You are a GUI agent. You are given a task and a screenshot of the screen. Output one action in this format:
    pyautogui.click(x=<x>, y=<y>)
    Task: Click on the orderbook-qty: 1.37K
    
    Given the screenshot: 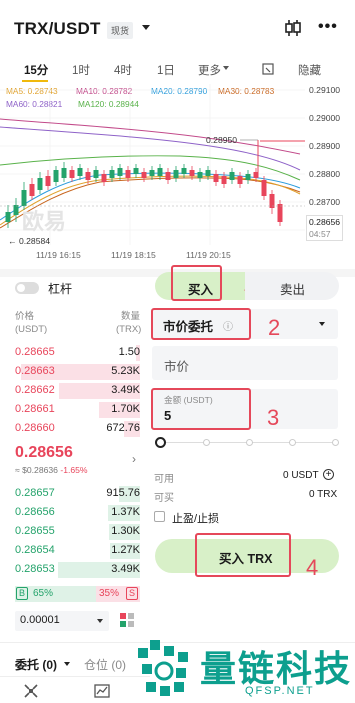 What is the action you would take?
    pyautogui.click(x=125, y=512)
    